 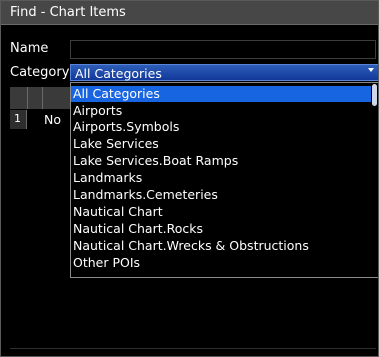 I want to click on option-nautical-chart-wrecks-obstructions: Nautical Chart.Wrecks & Obstructions, so click(x=221, y=246).